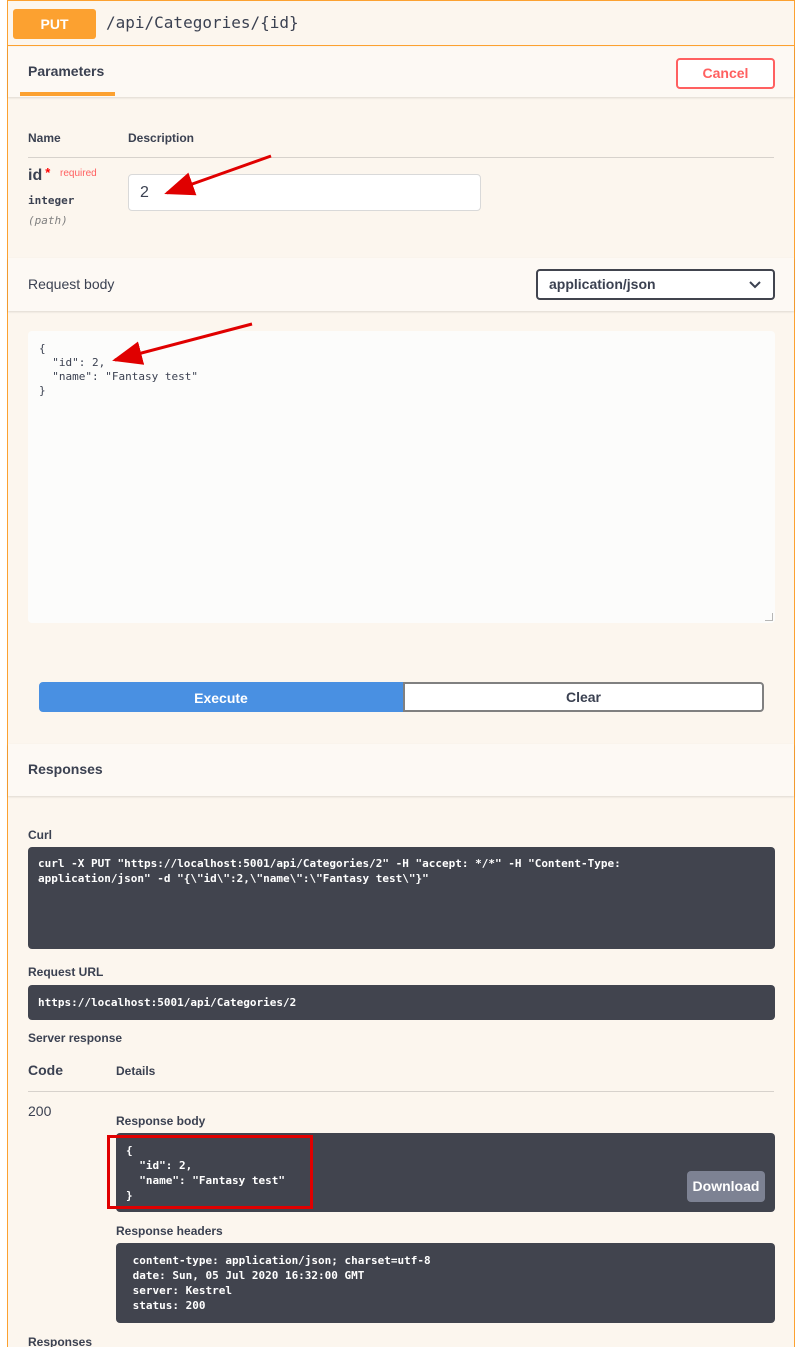 Image resolution: width=800 pixels, height=1347 pixels. What do you see at coordinates (401, 770) in the screenshot?
I see `responses-header: Responses` at bounding box center [401, 770].